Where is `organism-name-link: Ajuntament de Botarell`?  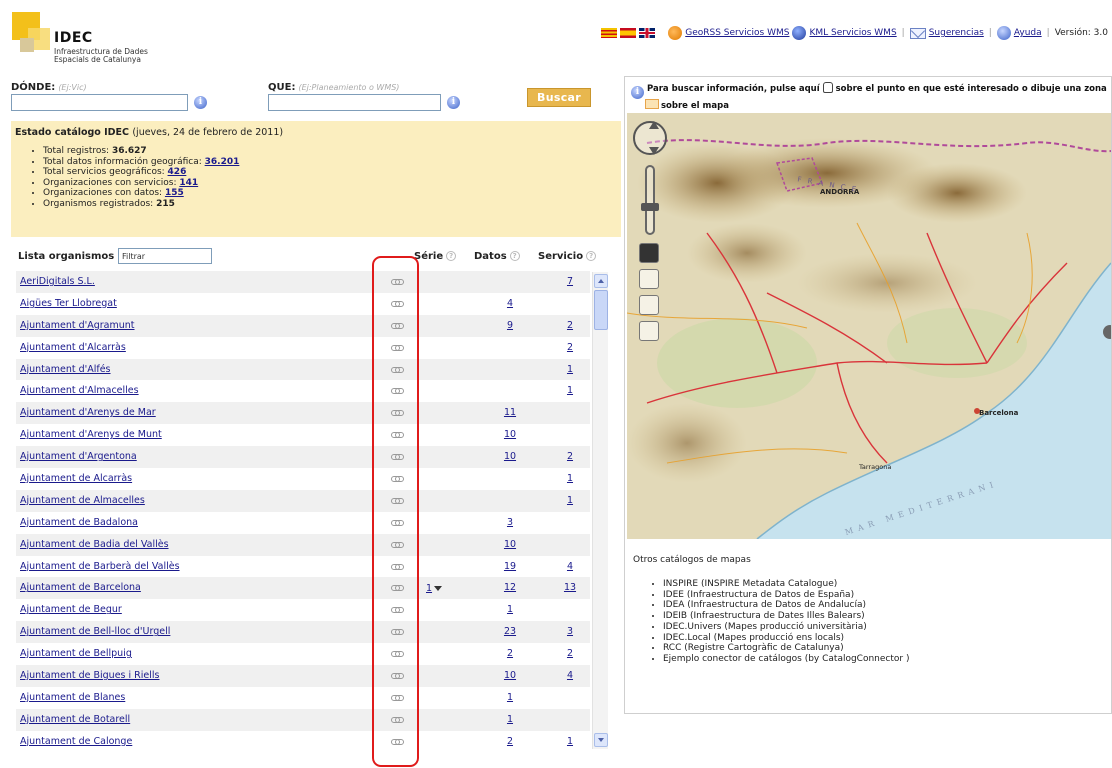 organism-name-link: Ajuntament de Botarell is located at coordinates (75, 719).